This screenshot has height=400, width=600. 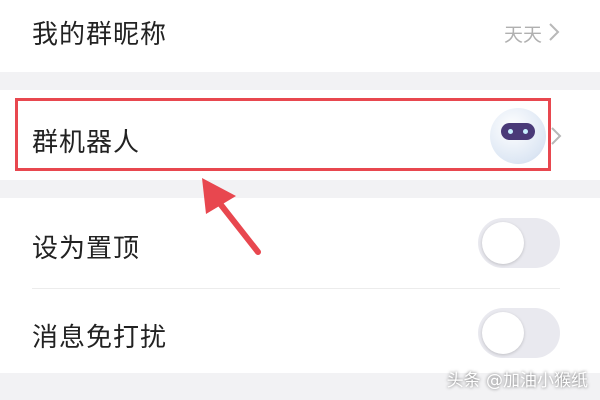 I want to click on mute-label: 消息免打扰, so click(x=100, y=338).